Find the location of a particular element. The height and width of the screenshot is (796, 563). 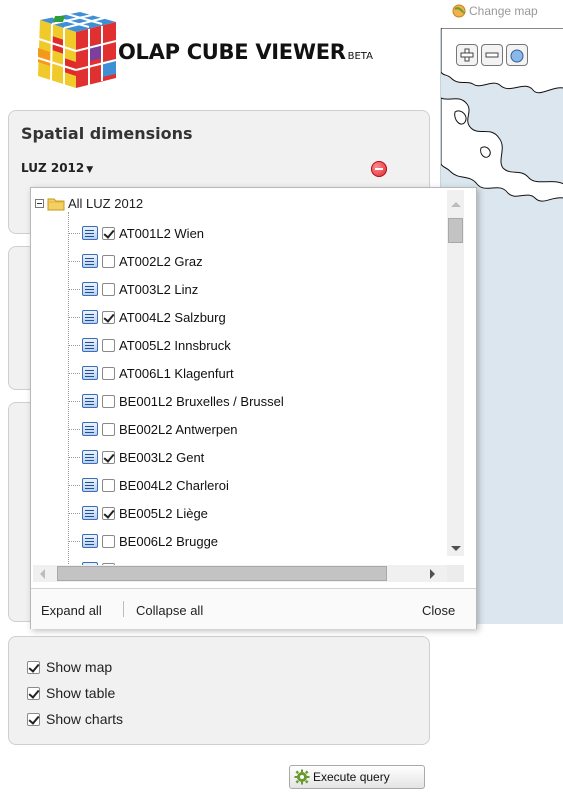

globe-icon is located at coordinates (517, 56).